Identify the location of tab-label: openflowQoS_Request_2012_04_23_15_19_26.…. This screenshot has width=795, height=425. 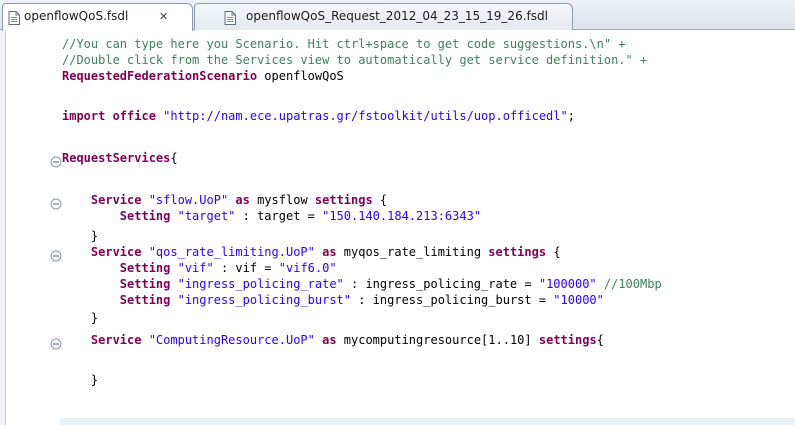
(397, 16).